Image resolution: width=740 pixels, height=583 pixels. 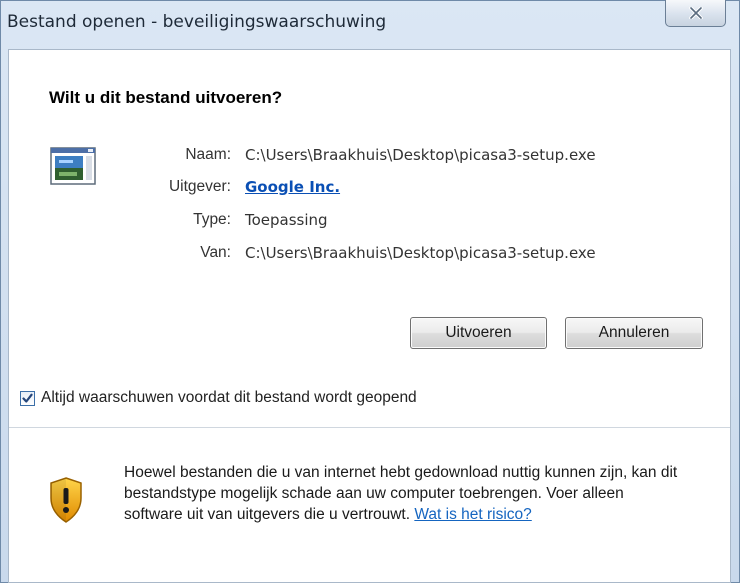 I want to click on always-warn-checkbox, so click(x=27, y=398).